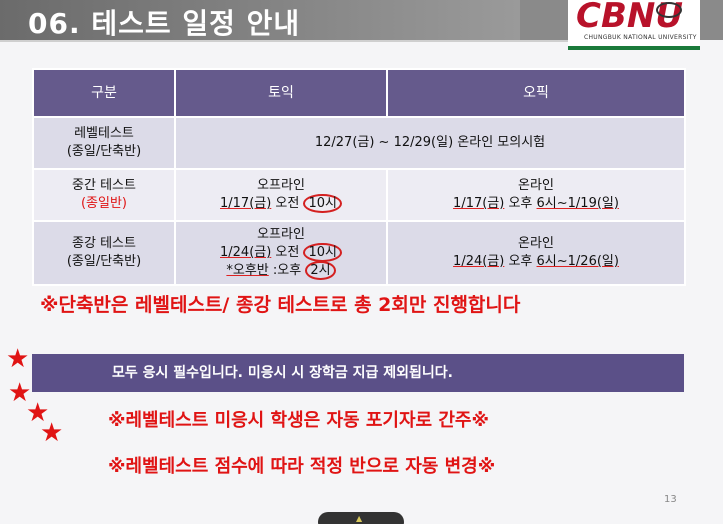  Describe the element at coordinates (284, 41) in the screenshot. I see `header-divider` at that location.